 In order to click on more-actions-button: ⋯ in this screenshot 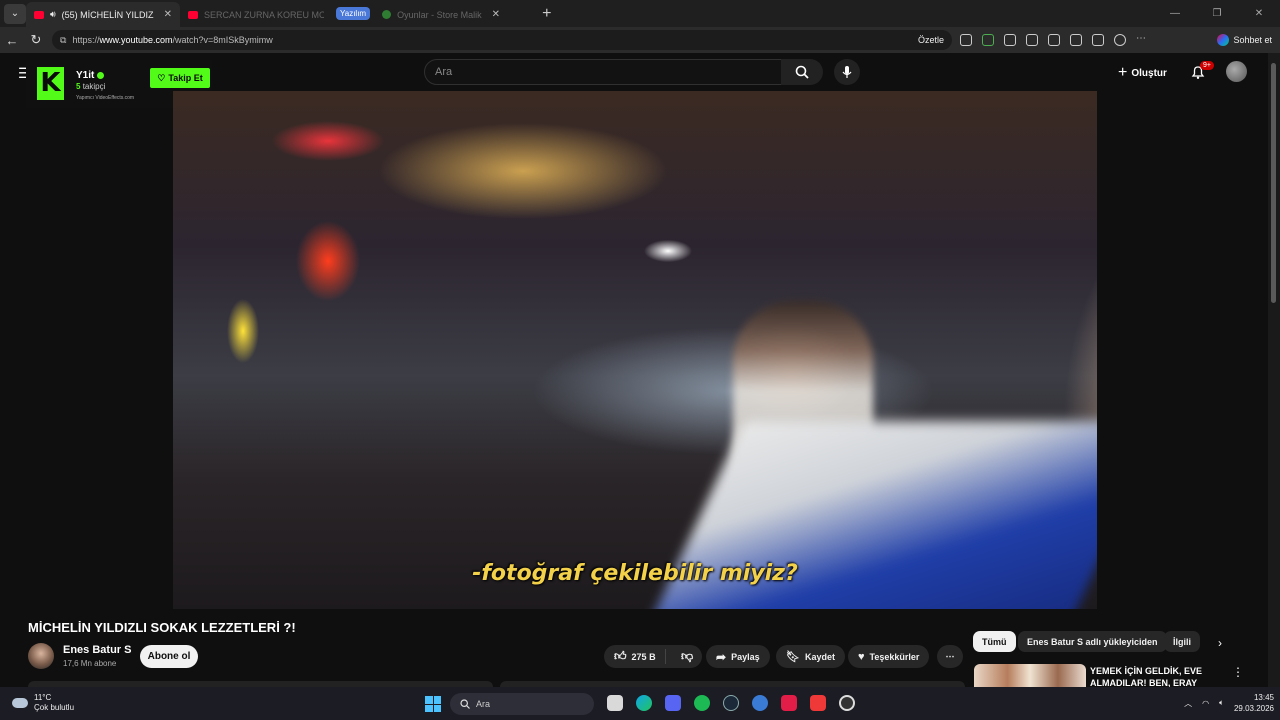, I will do `click(950, 656)`.